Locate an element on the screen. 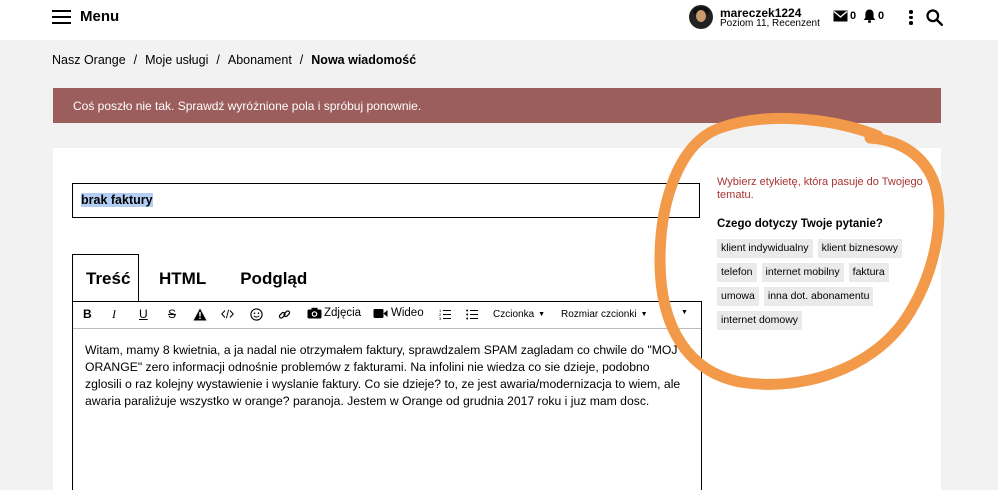 This screenshot has height=490, width=998. emoji-button is located at coordinates (256, 314).